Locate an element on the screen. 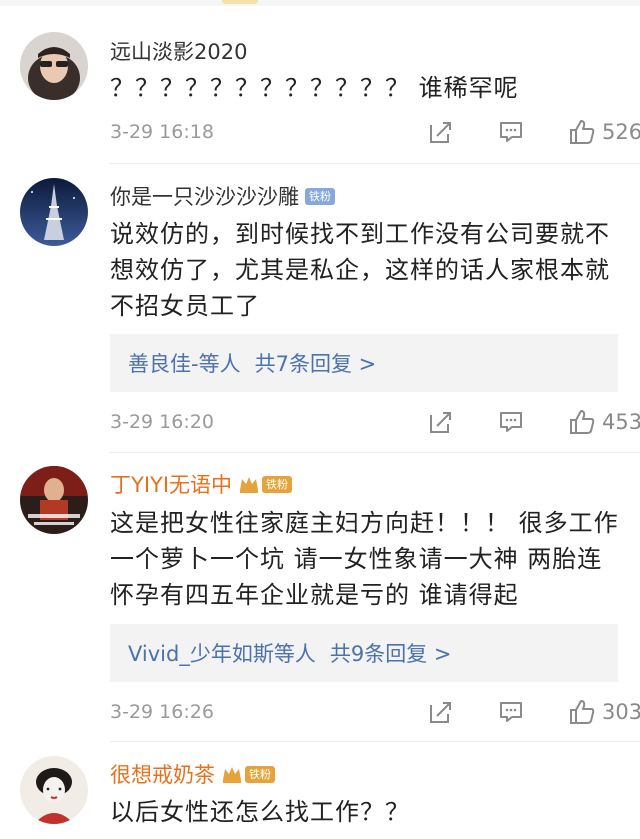 This screenshot has height=839, width=640. like-count: 453 is located at coordinates (621, 422).